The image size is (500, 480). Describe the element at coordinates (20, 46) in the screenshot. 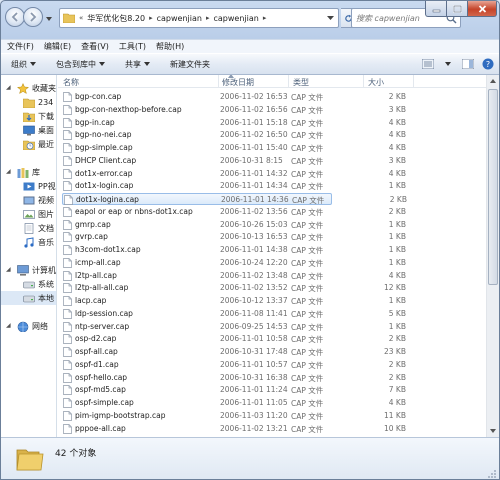

I see `menu-file: 文件(F)` at that location.